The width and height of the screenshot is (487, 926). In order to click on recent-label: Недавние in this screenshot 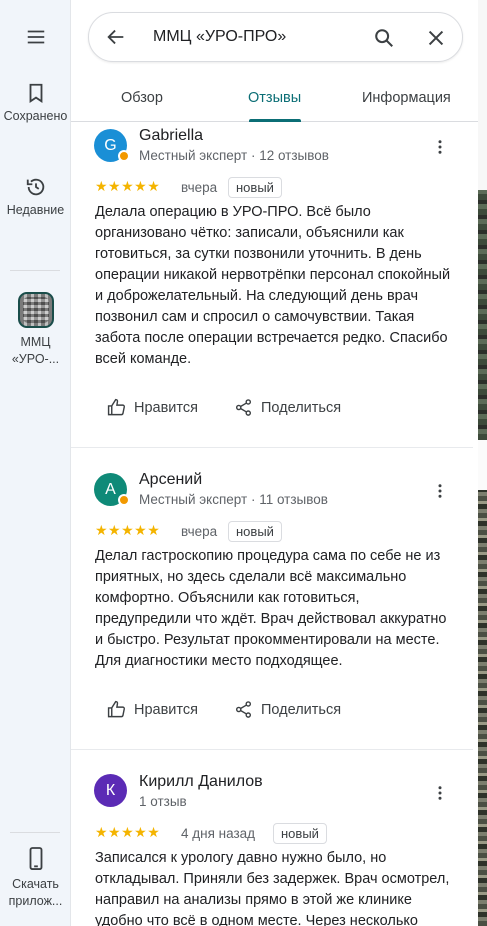, I will do `click(35, 210)`.